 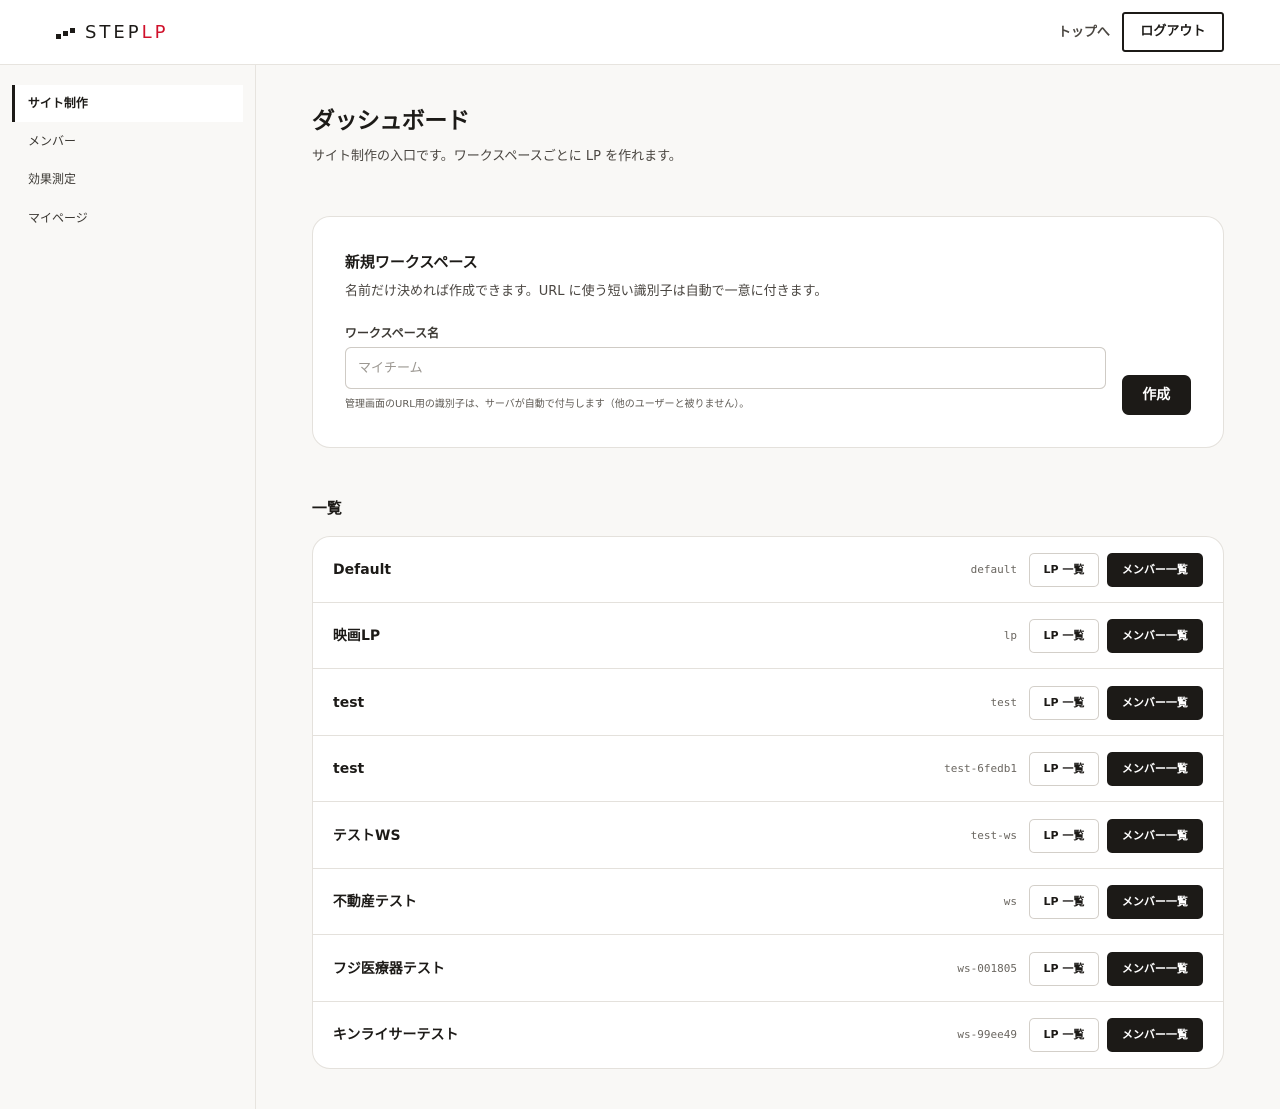 What do you see at coordinates (993, 569) in the screenshot?
I see `workspace-slug: default` at bounding box center [993, 569].